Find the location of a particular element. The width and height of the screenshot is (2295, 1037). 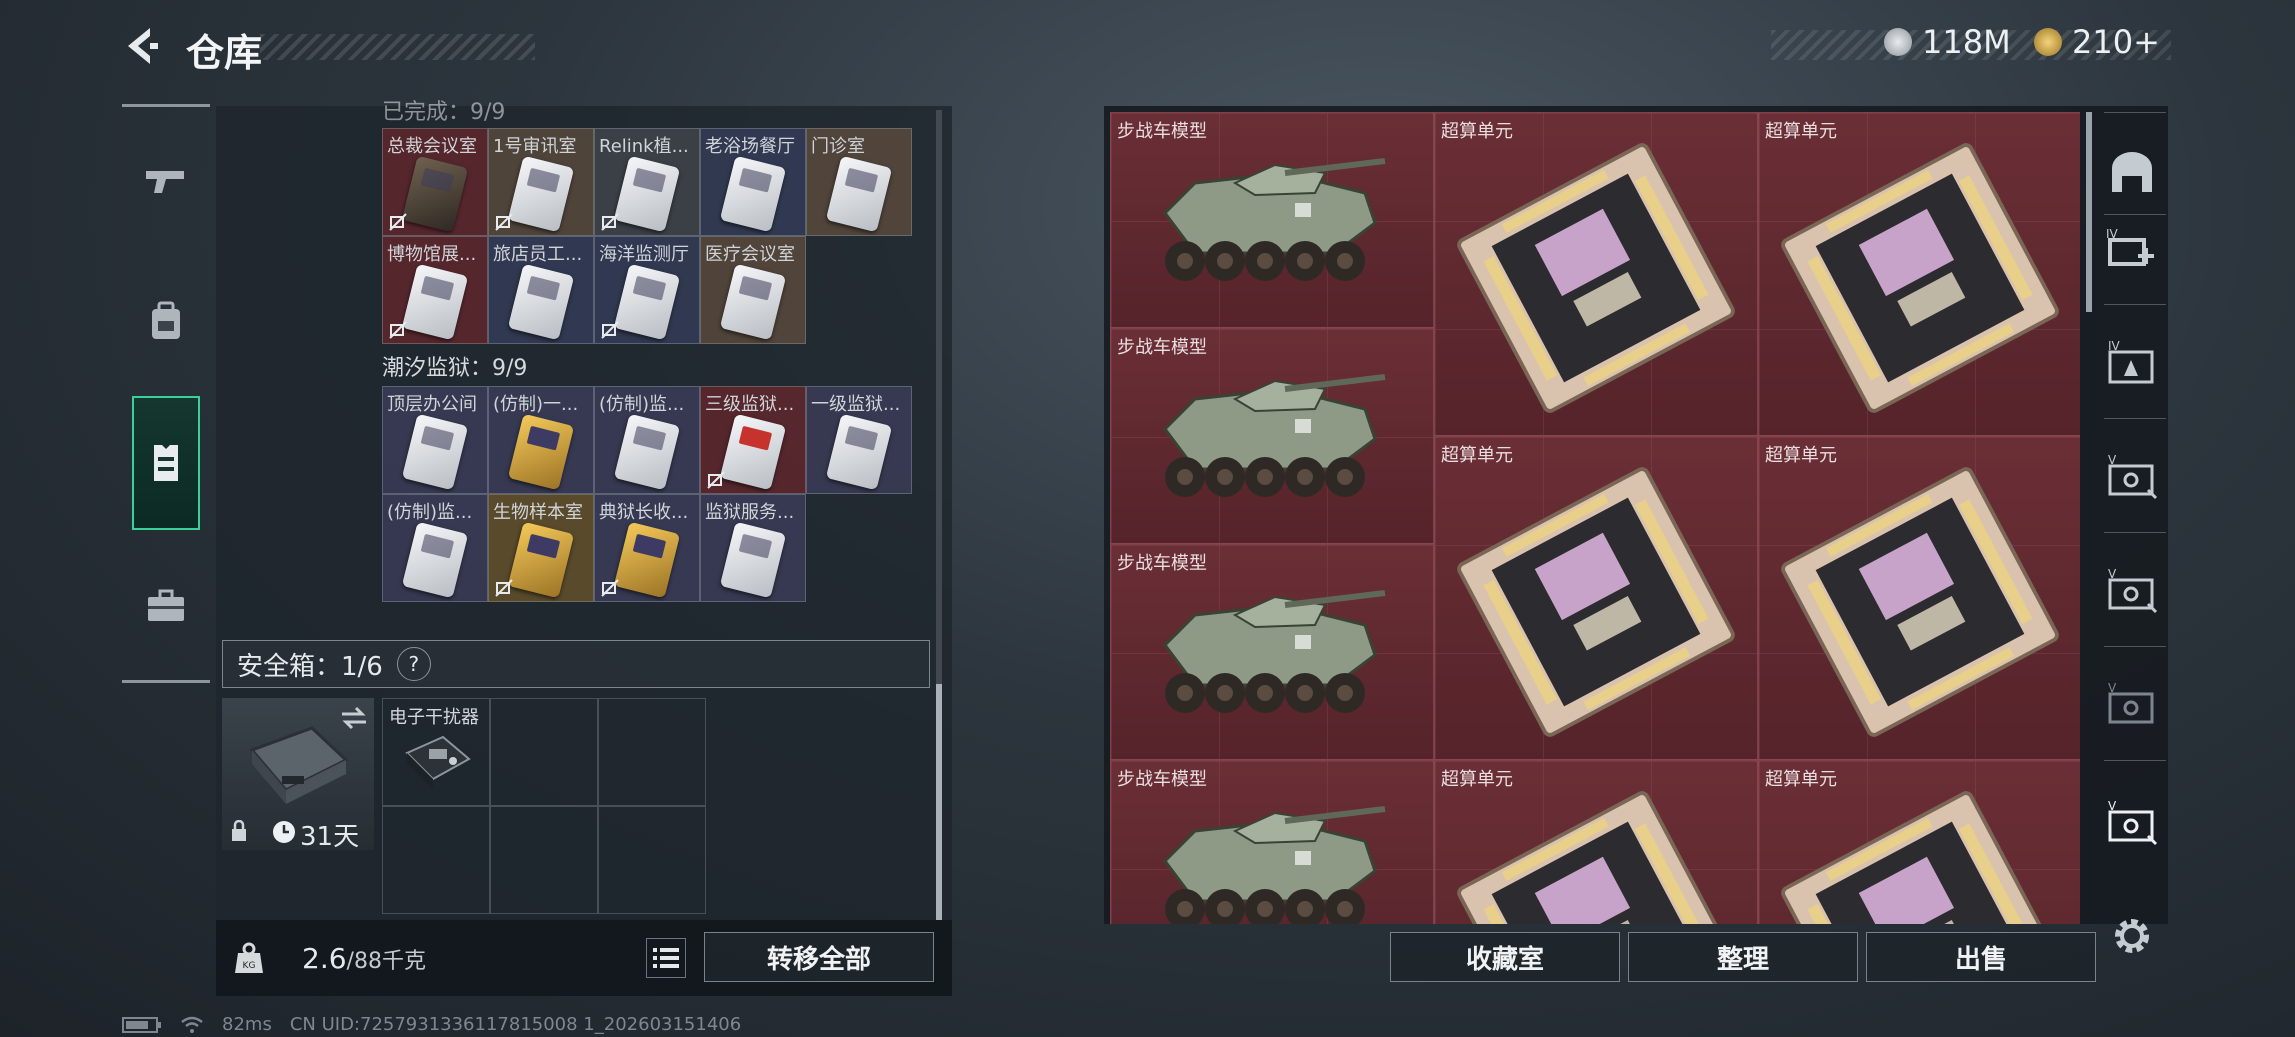

nav-backpack is located at coordinates (166, 322).